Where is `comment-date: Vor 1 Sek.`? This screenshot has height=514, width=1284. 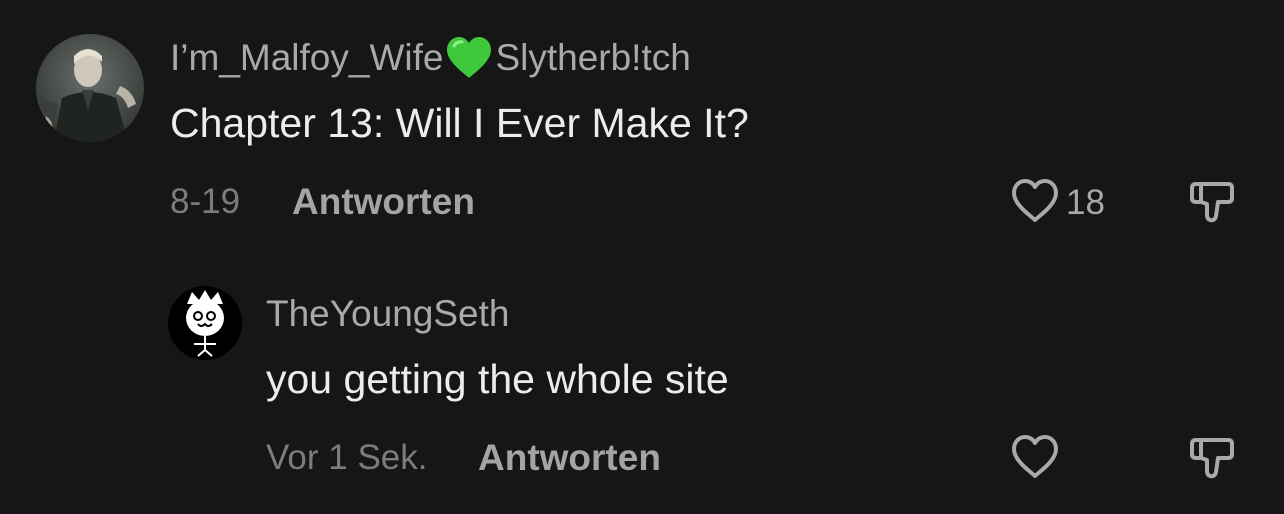 comment-date: Vor 1 Sek. is located at coordinates (347, 457).